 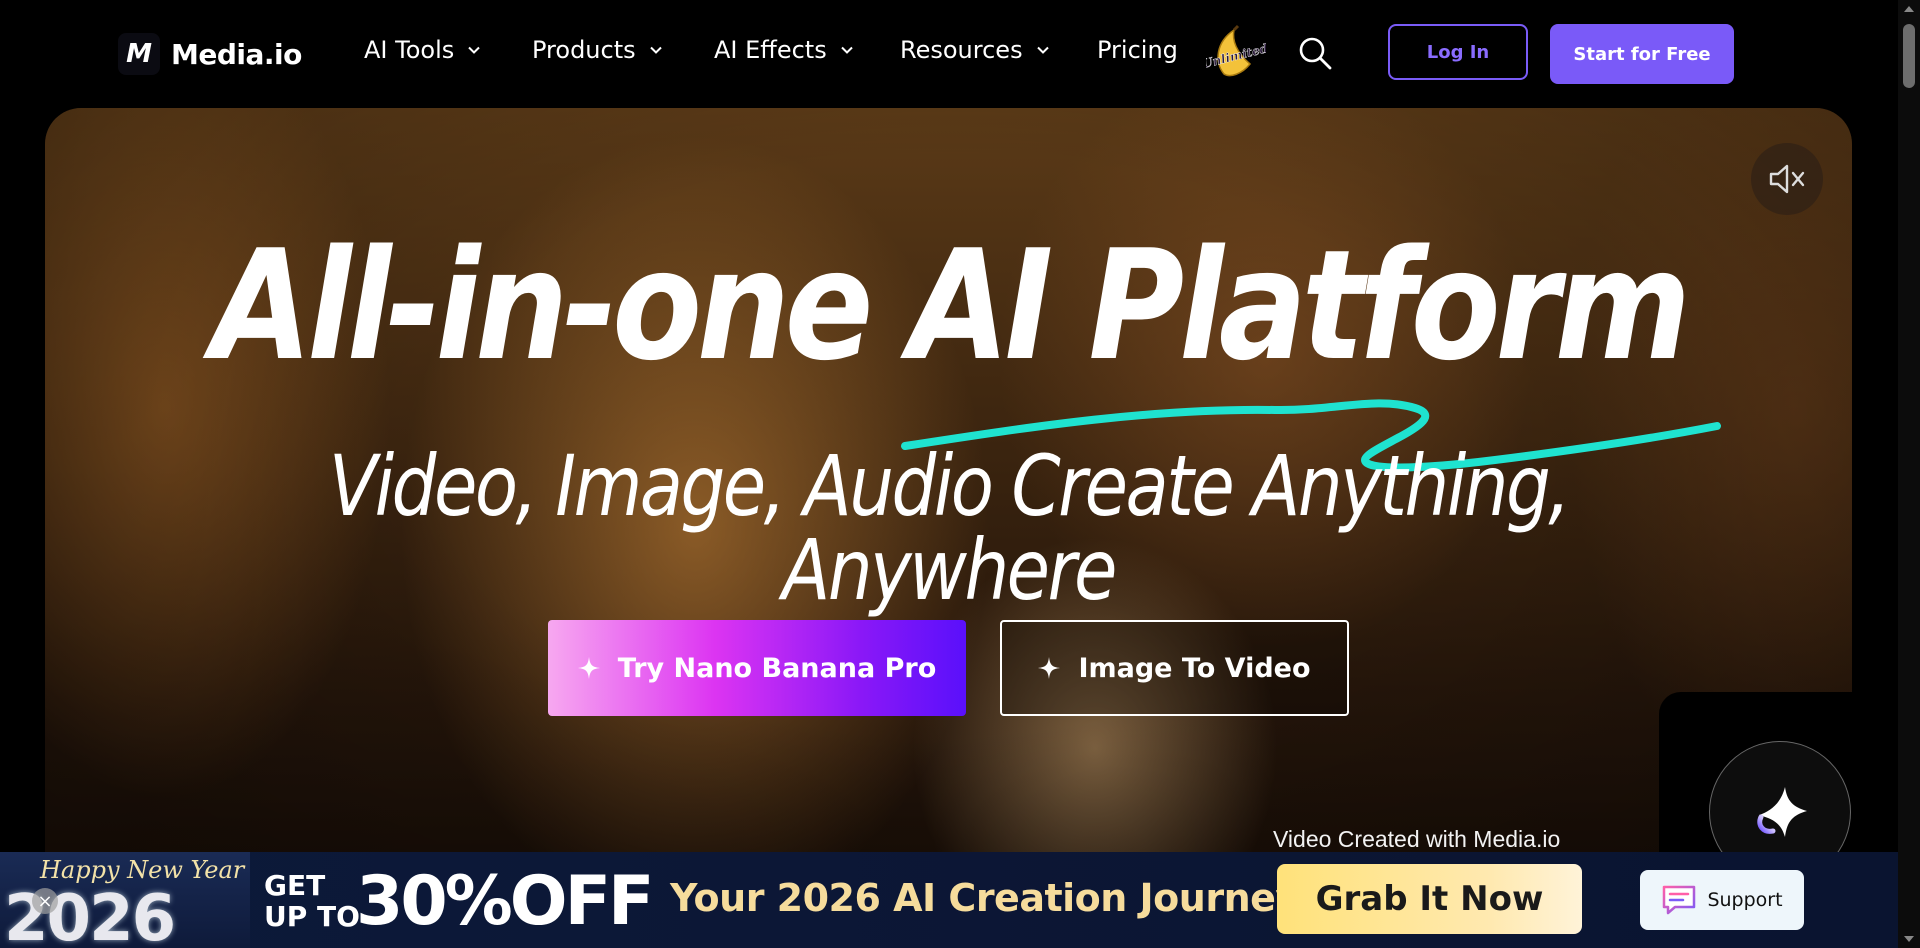 I want to click on close-promo-button: ×, so click(x=45, y=901).